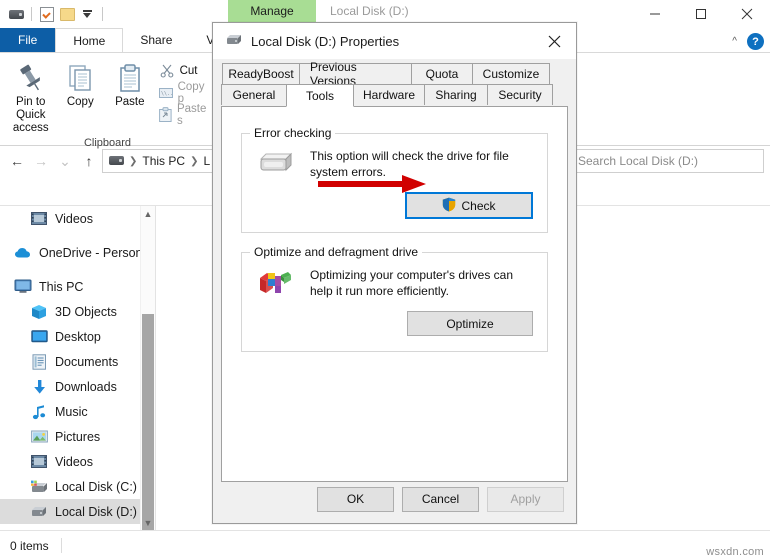  I want to click on scroll-down-icon: ▼, so click(148, 523).